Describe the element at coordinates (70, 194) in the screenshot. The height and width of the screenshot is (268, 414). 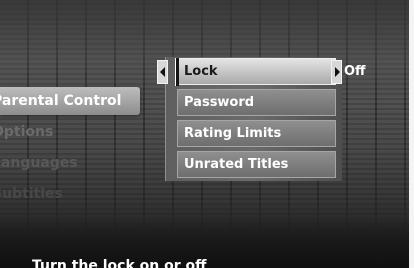
I see `menu-item-subtitles: Subtitles` at that location.